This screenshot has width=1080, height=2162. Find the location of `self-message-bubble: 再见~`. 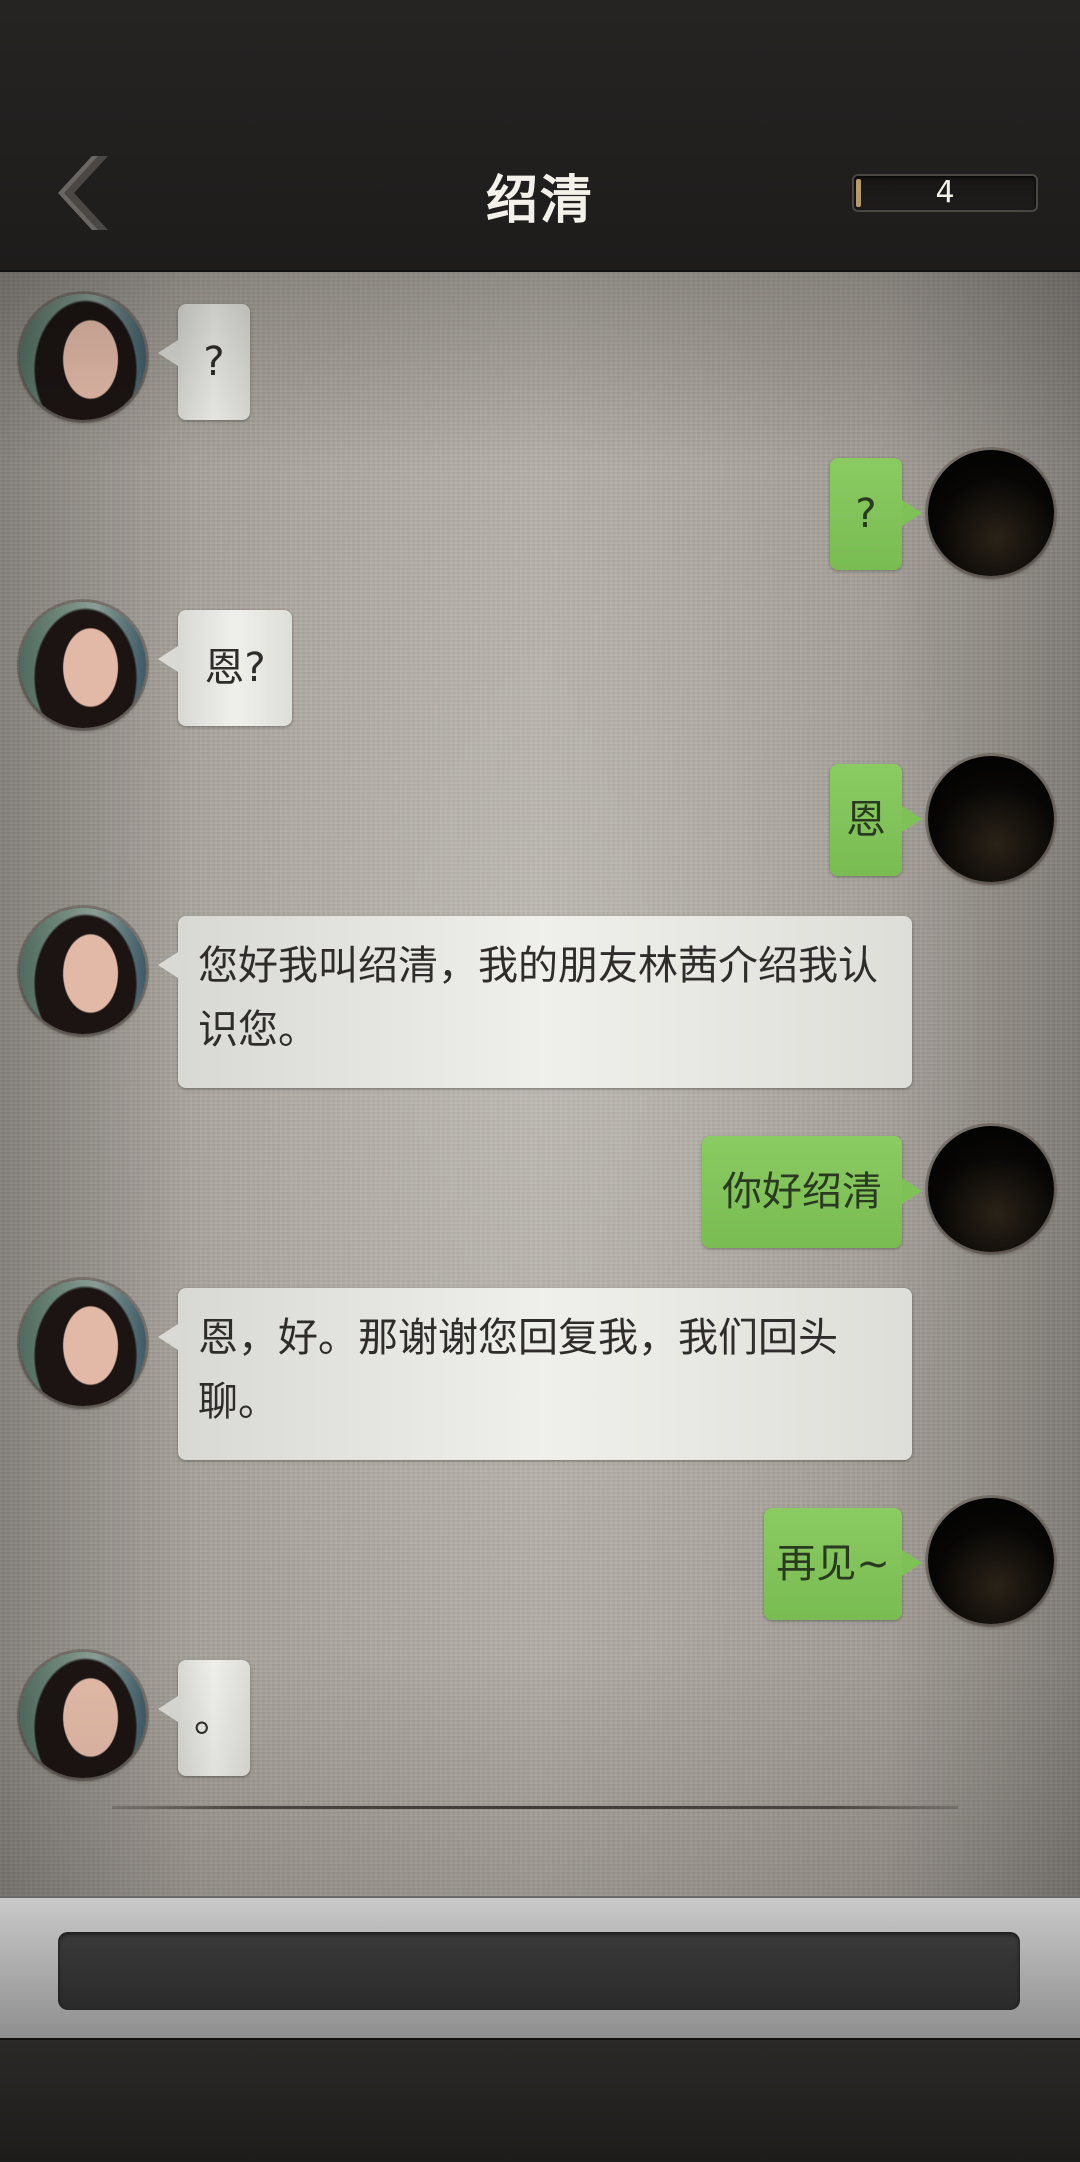

self-message-bubble: 再见~ is located at coordinates (843, 1564).